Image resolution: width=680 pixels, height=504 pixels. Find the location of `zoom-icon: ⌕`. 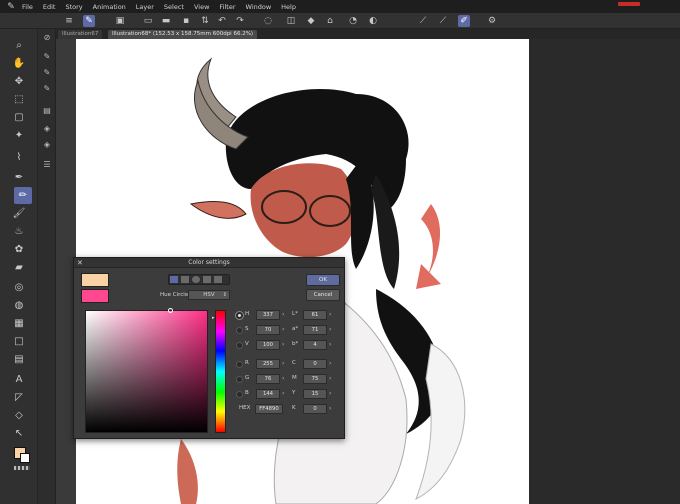

zoom-icon: ⌕ is located at coordinates (19, 45).